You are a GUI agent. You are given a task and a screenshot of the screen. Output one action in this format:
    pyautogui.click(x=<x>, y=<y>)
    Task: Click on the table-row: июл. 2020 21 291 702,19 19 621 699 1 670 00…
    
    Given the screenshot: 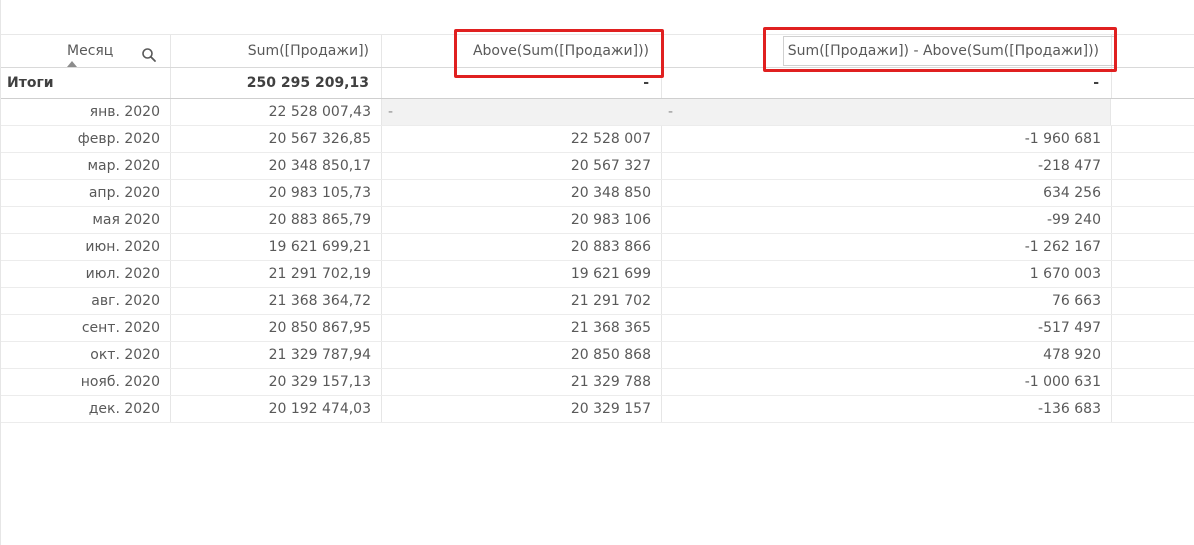 What is the action you would take?
    pyautogui.click(x=597, y=274)
    